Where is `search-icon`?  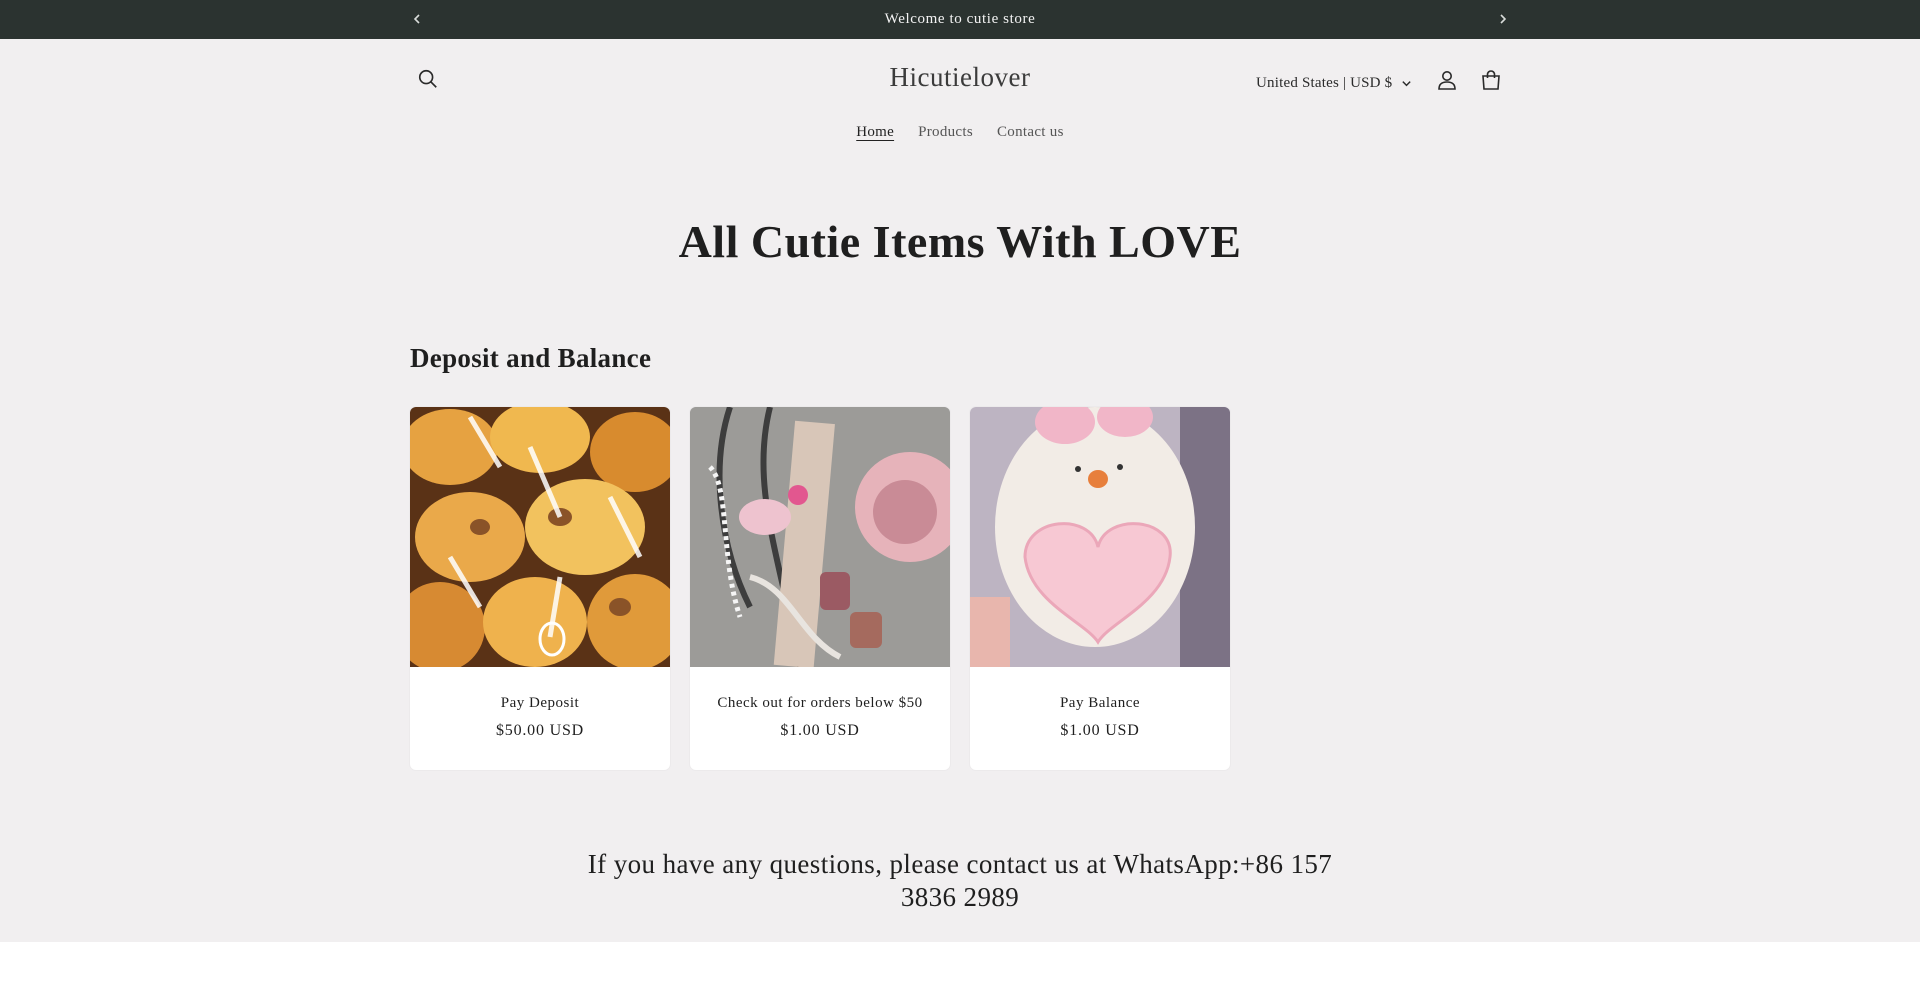 search-icon is located at coordinates (427, 78).